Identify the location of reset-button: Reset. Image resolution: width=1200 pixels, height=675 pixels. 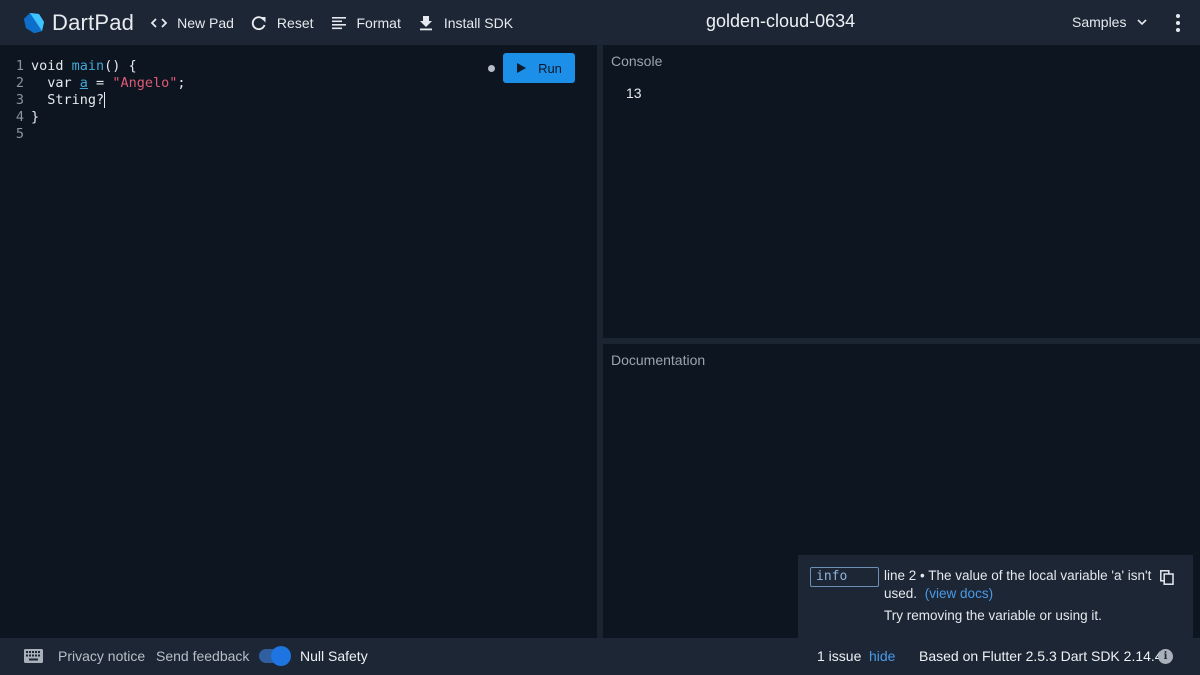
(282, 23).